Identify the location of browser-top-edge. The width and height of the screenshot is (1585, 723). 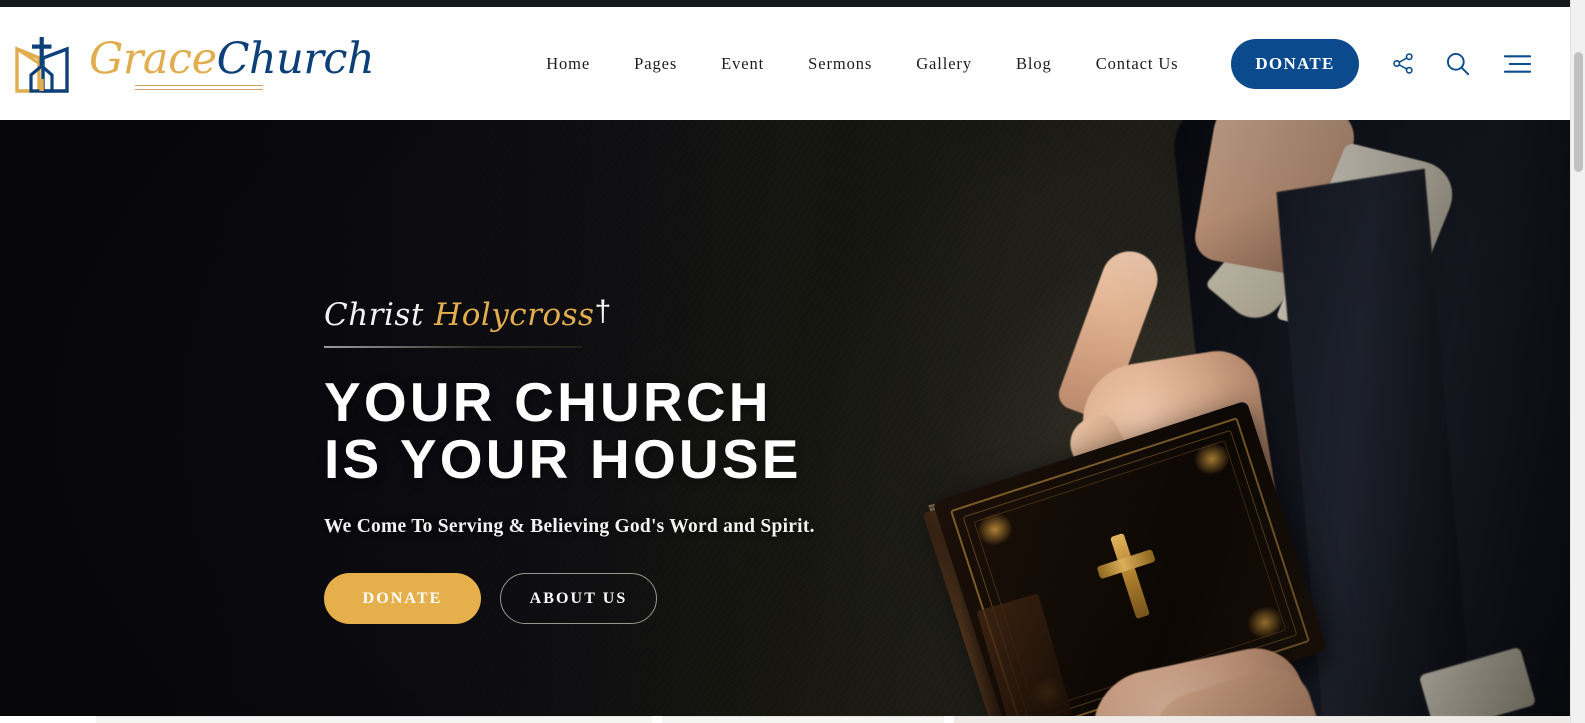
(785, 3).